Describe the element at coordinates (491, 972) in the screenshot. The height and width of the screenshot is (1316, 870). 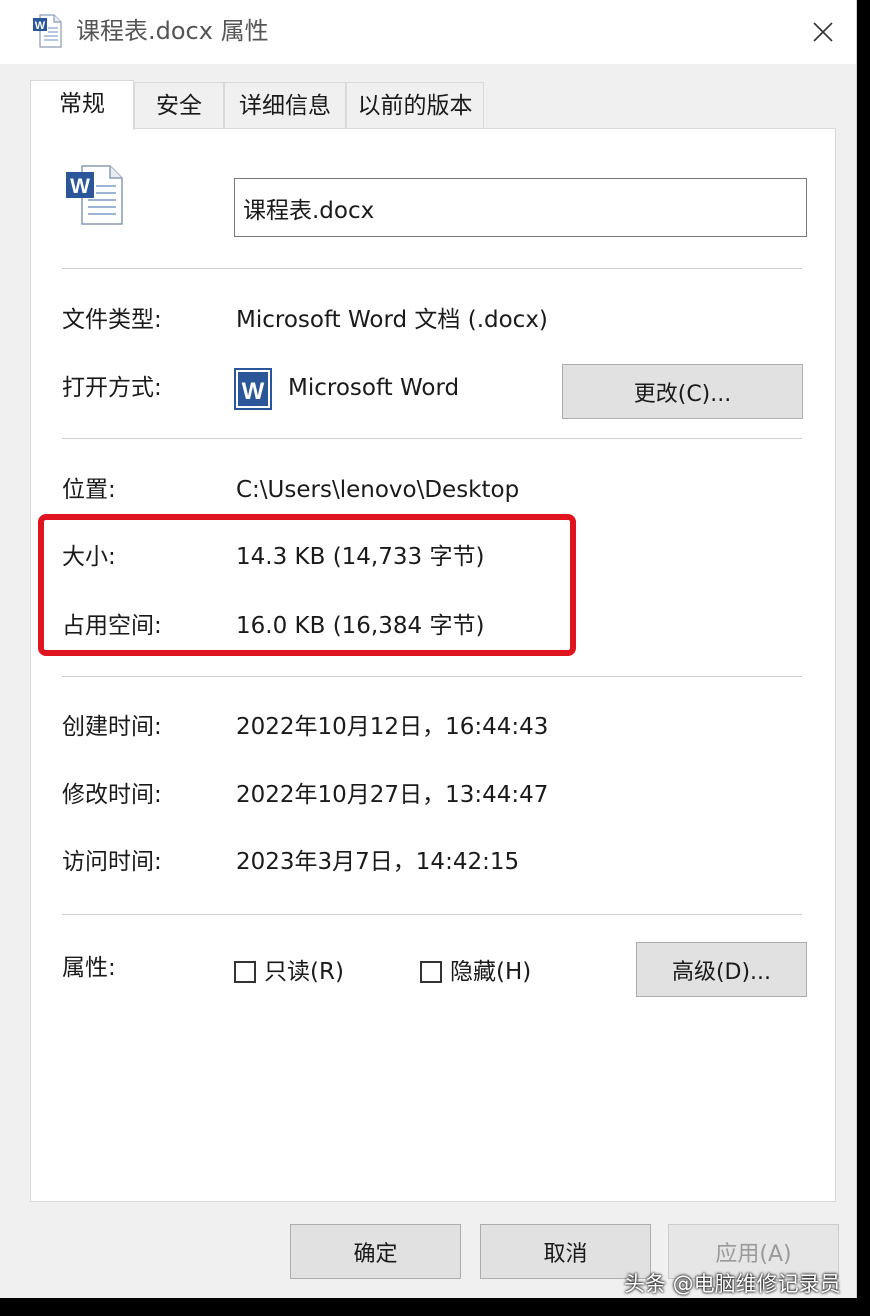
I see `hidden-label: 隐藏(H)` at that location.